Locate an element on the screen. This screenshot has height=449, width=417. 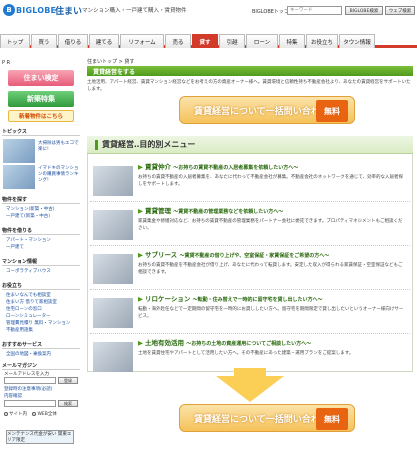
tab-useful: お役立ち is located at coordinates (322, 41).